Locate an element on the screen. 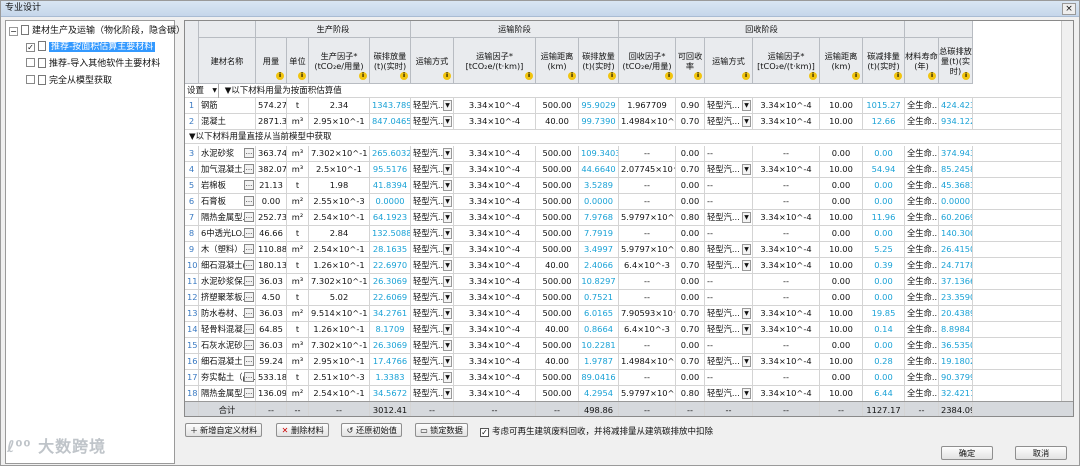  vertical-scrollbar is located at coordinates (1067, 211).